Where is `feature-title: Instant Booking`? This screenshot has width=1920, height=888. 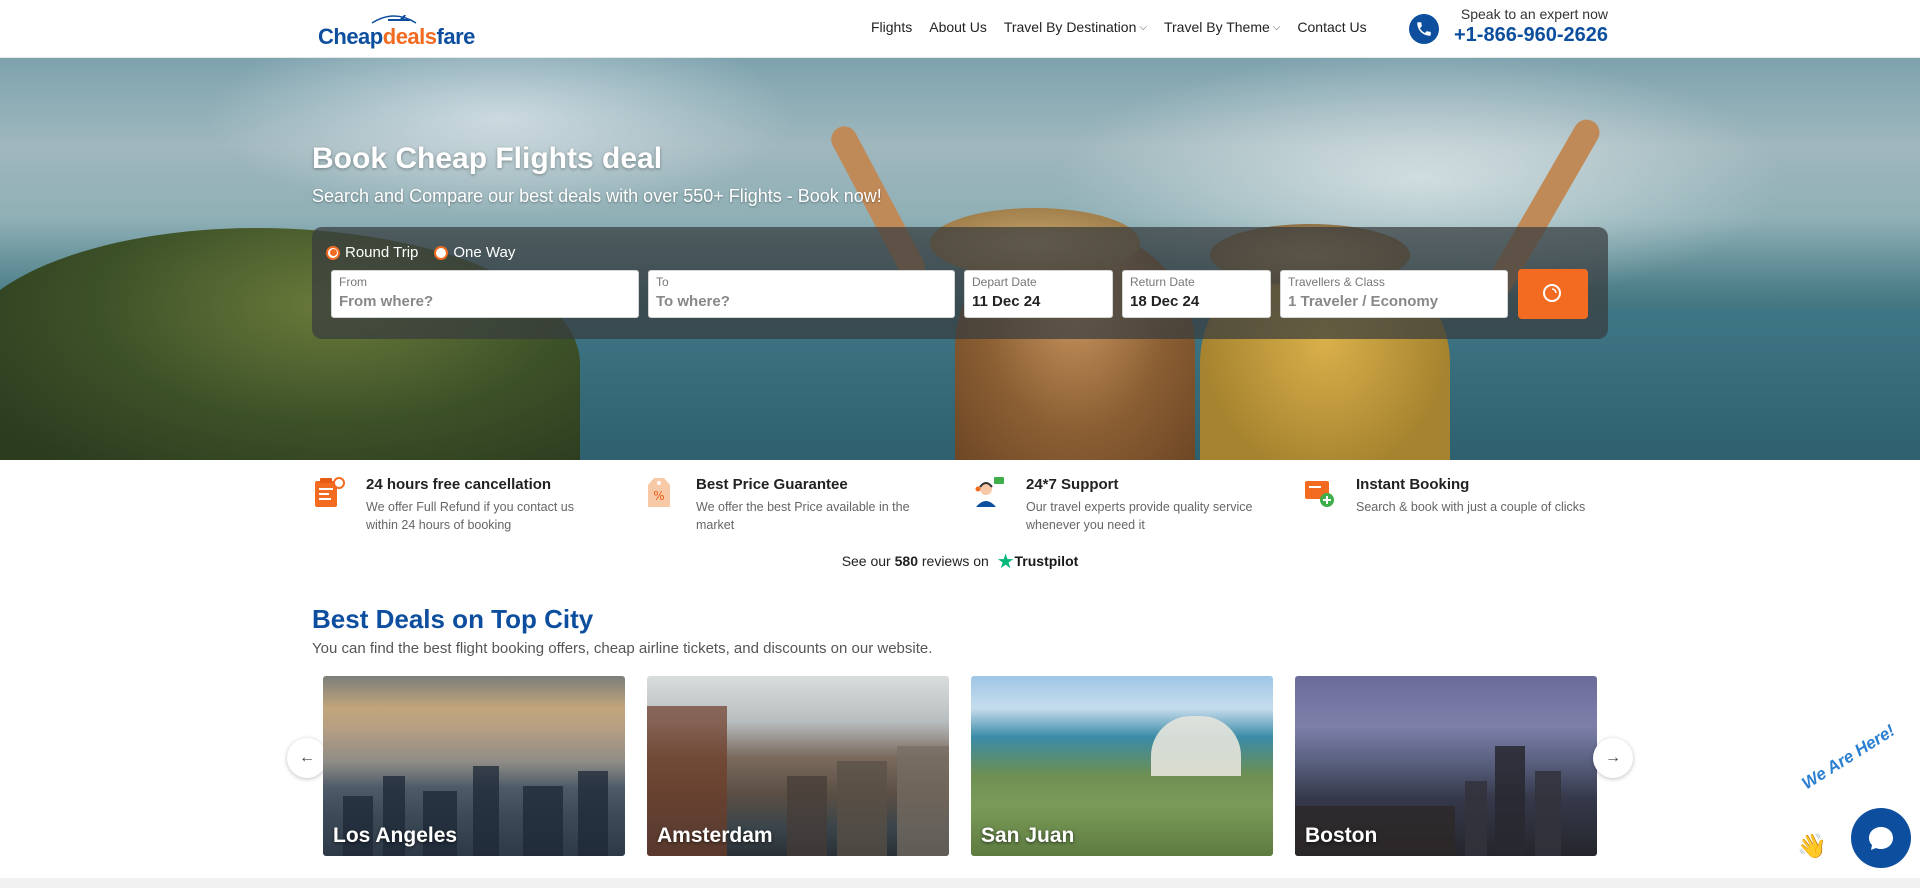 feature-title: Instant Booking is located at coordinates (1413, 484).